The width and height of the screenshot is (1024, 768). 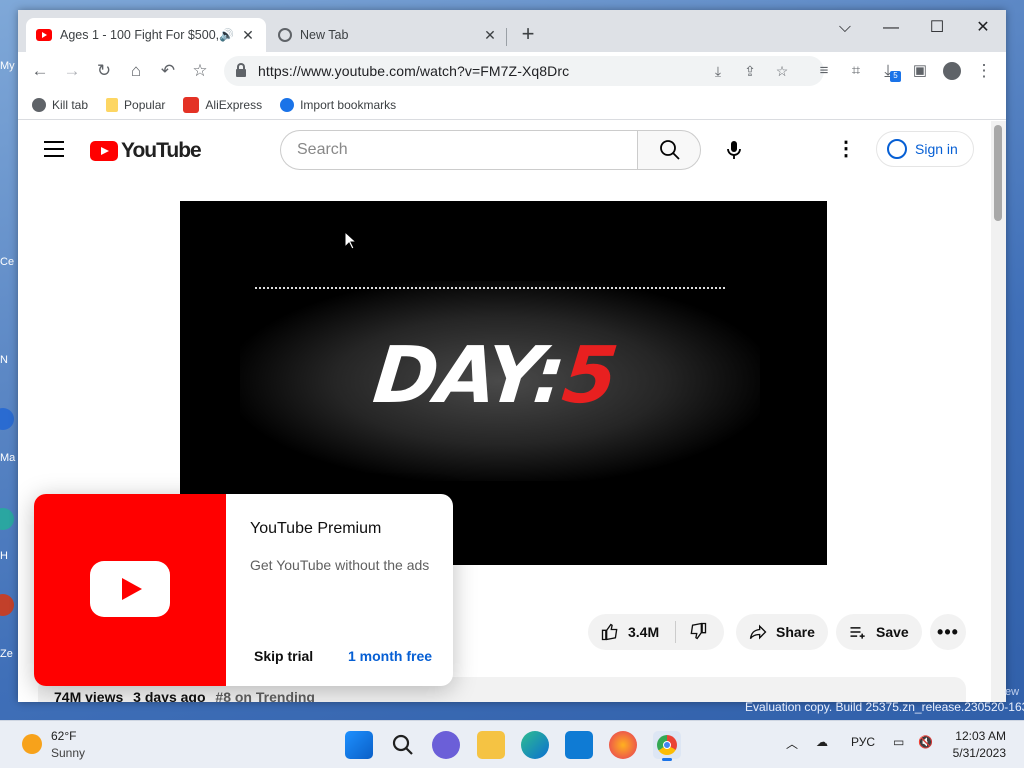 What do you see at coordinates (795, 632) in the screenshot?
I see `share-label: Share` at bounding box center [795, 632].